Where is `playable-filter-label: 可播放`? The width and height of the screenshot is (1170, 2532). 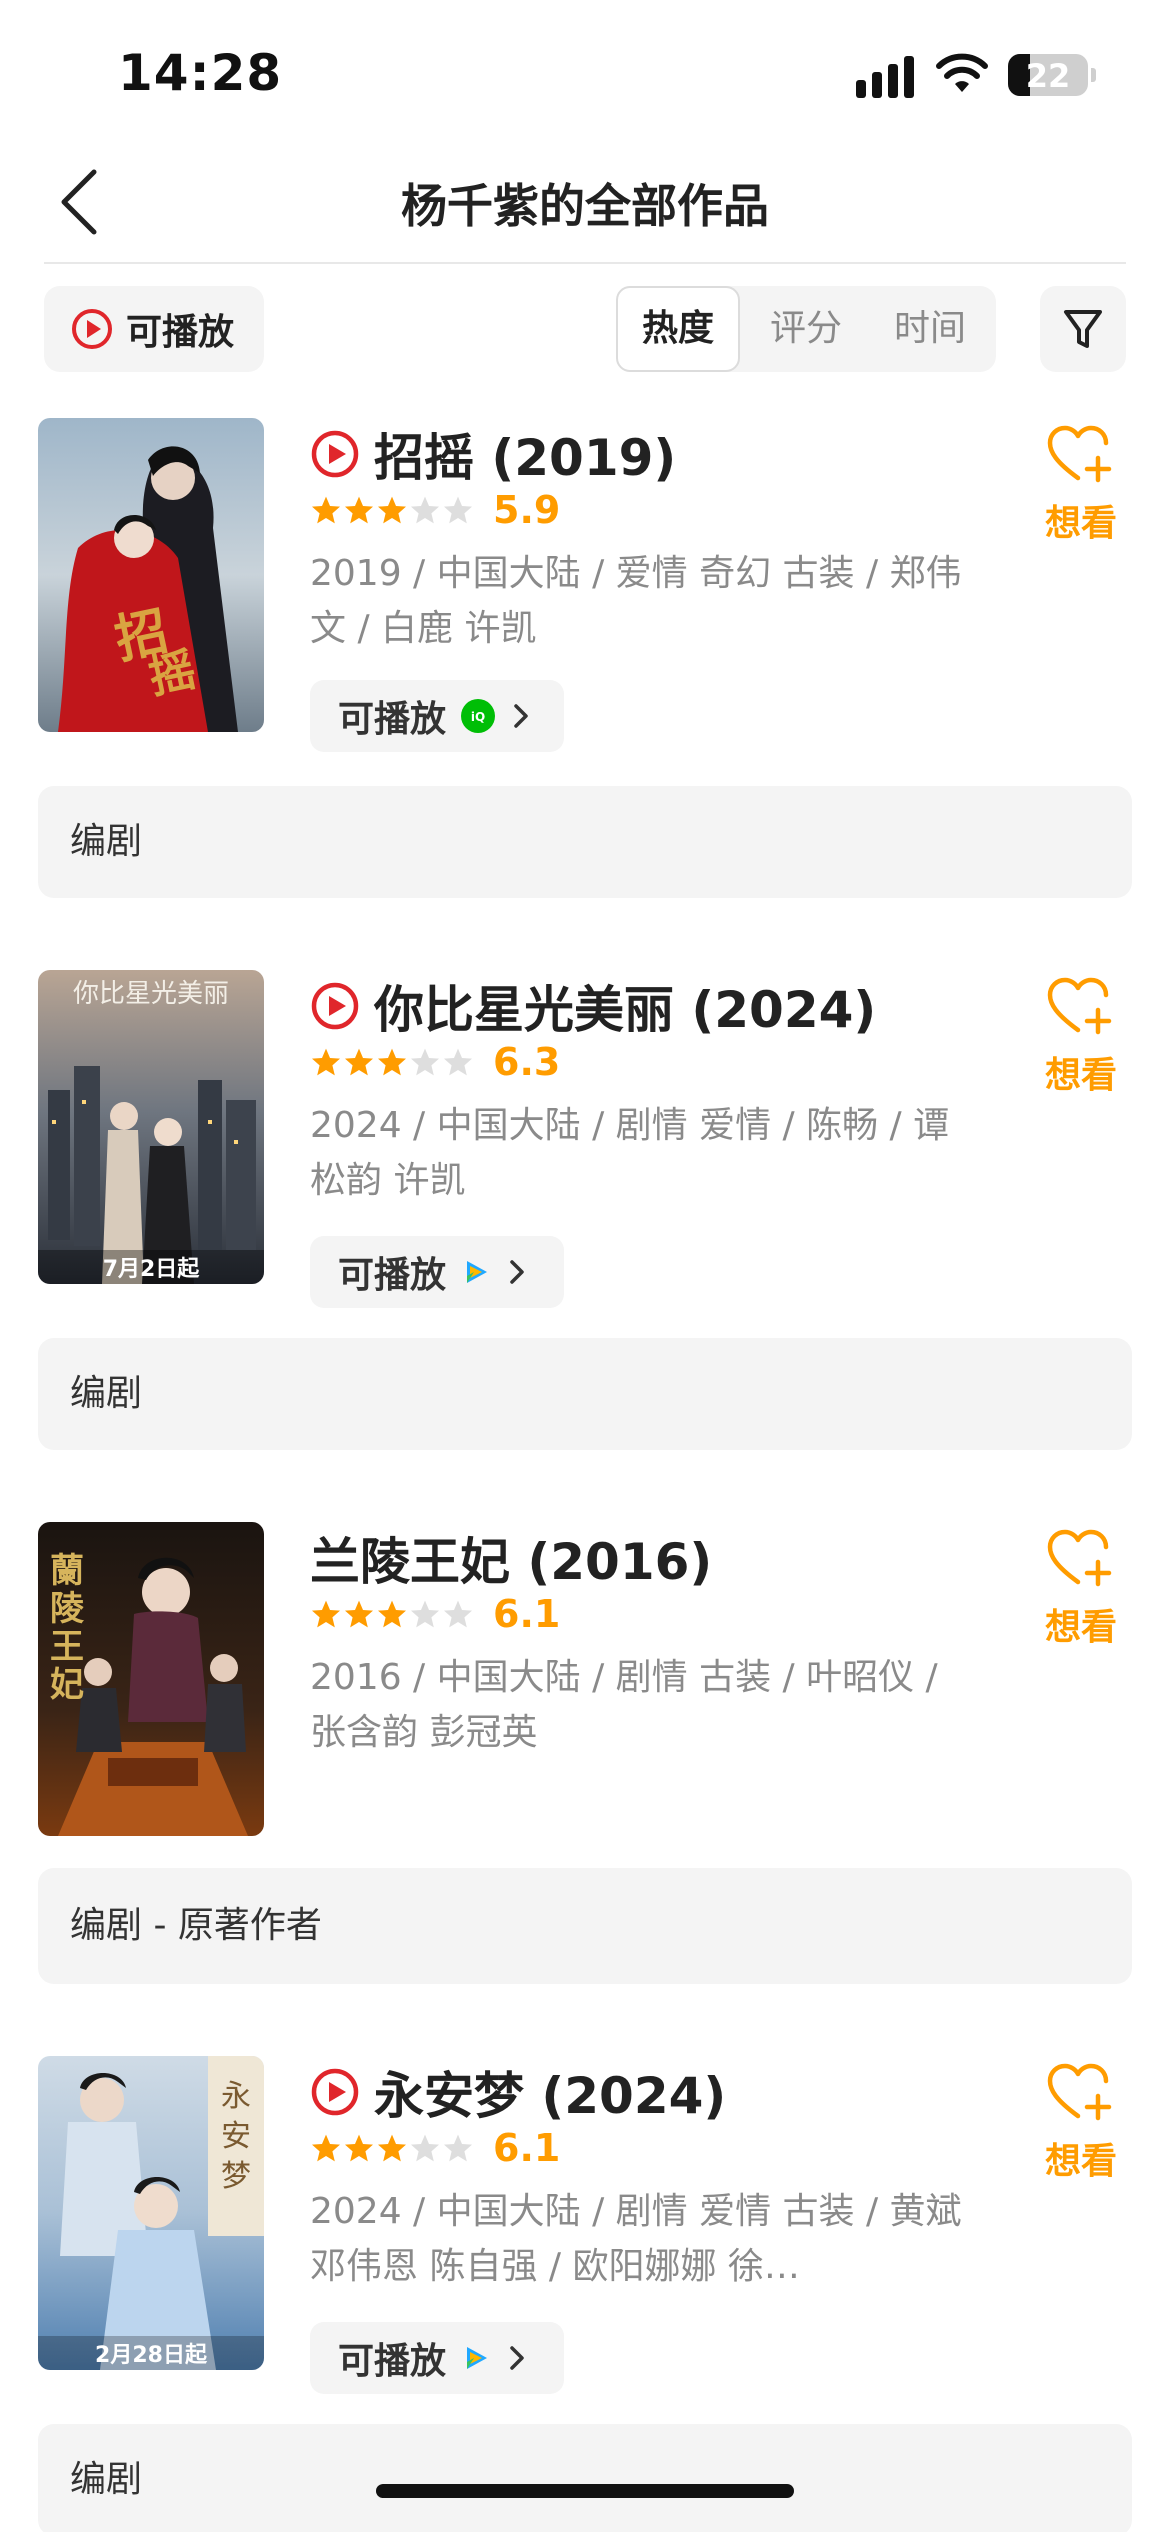
playable-filter-label: 可播放 is located at coordinates (180, 332).